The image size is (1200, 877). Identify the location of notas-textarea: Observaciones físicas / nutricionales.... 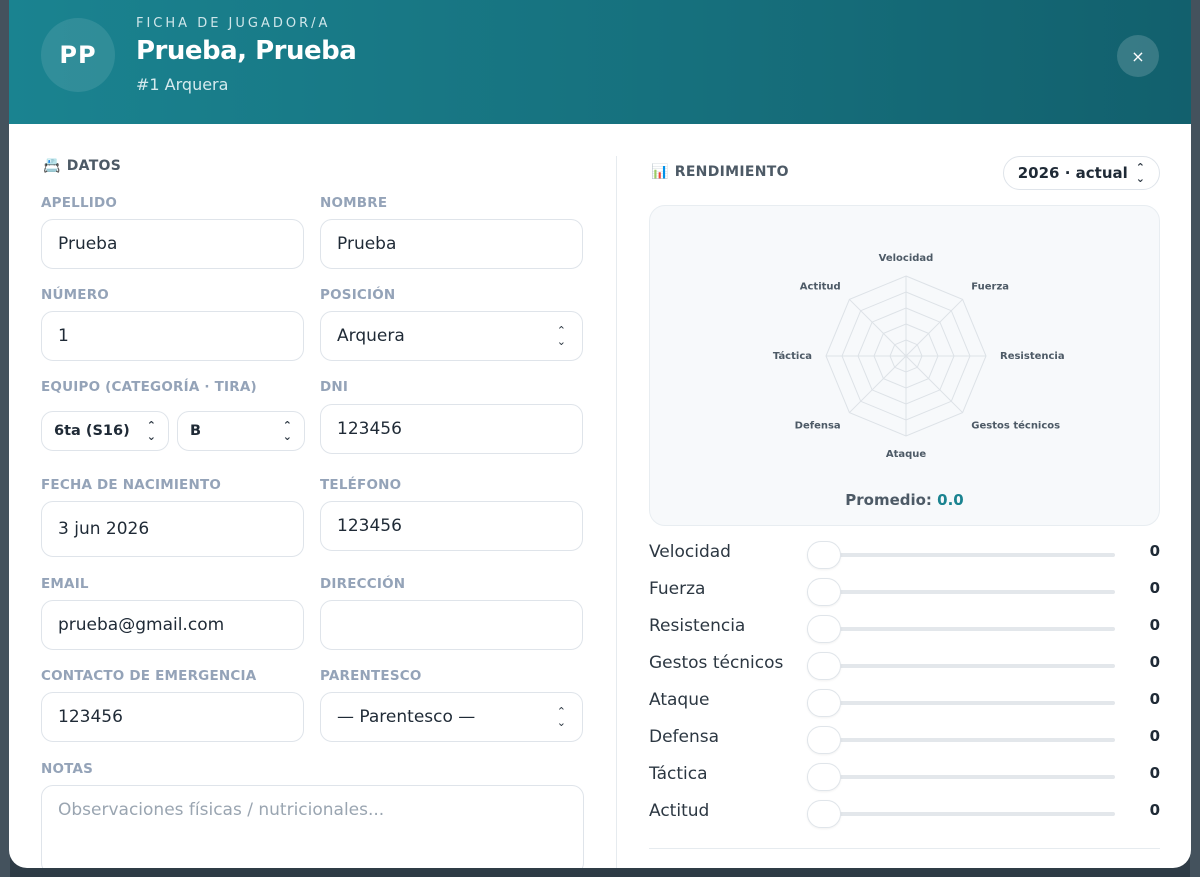
(312, 826).